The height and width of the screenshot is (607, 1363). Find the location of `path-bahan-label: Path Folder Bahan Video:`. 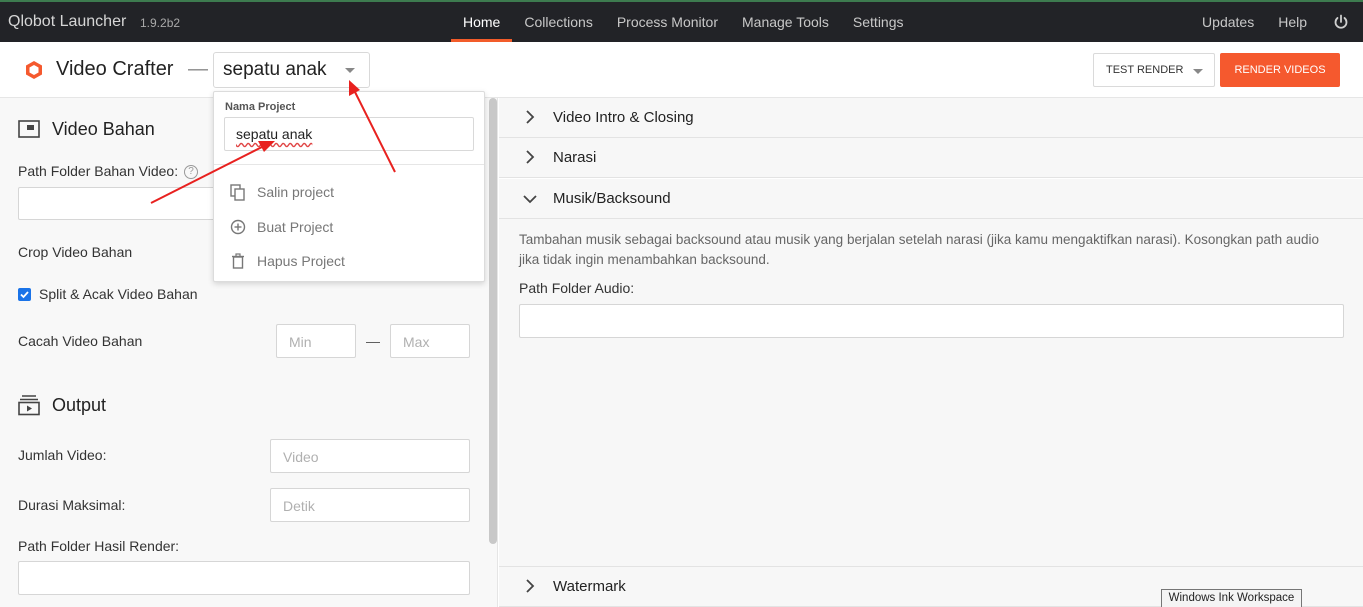

path-bahan-label: Path Folder Bahan Video: is located at coordinates (98, 171).